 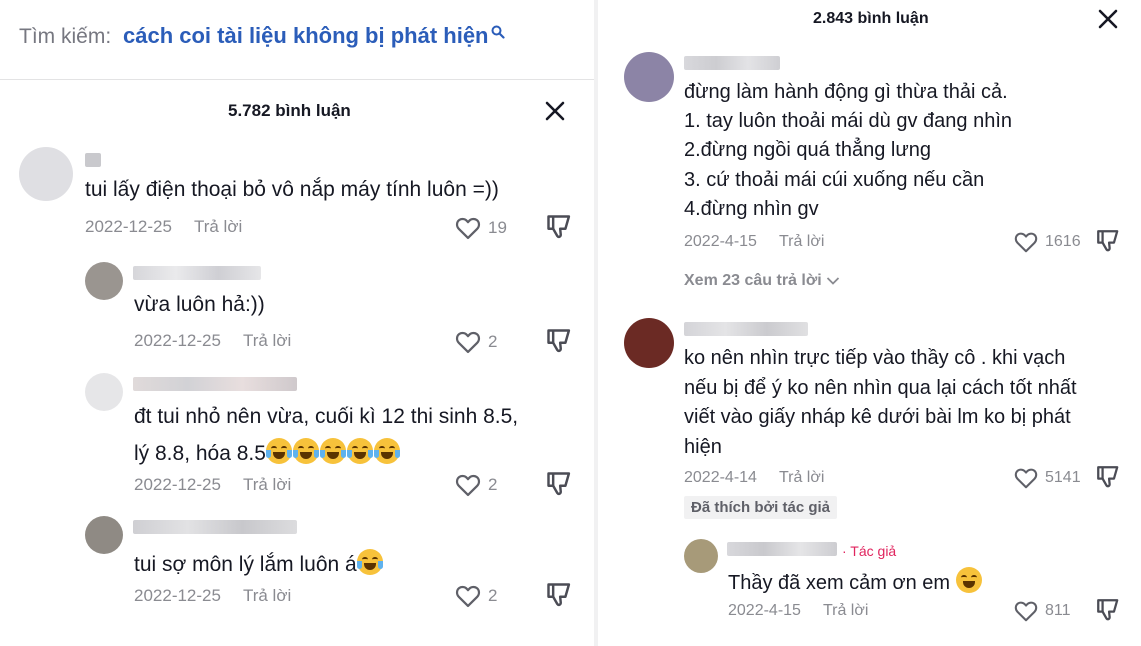 What do you see at coordinates (1063, 477) in the screenshot?
I see `like-count: 5141` at bounding box center [1063, 477].